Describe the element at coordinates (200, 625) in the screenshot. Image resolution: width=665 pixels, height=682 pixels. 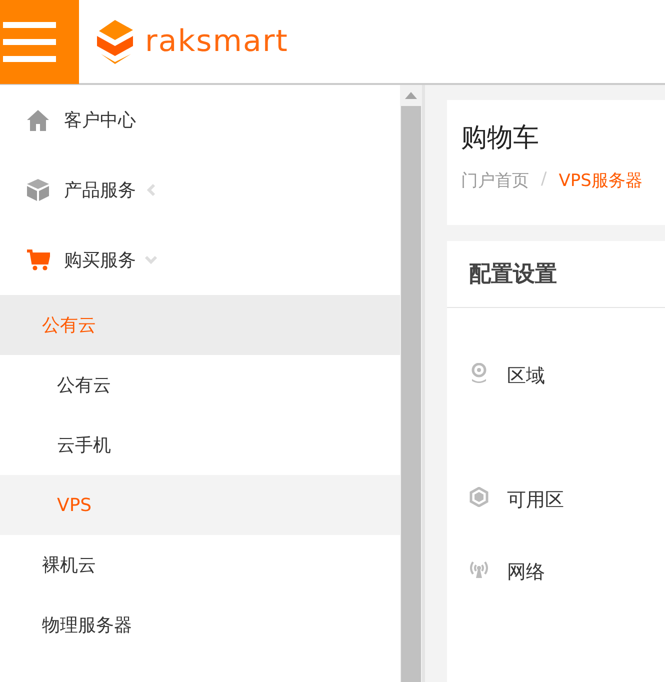
I see `sidebar-subitem: 物理服务器` at that location.